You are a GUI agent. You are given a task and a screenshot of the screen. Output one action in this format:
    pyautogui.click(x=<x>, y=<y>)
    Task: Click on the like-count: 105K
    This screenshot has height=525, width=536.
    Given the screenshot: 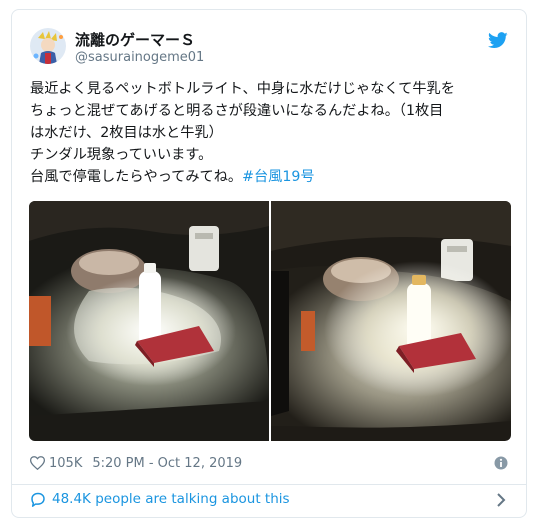 What is the action you would take?
    pyautogui.click(x=65, y=463)
    